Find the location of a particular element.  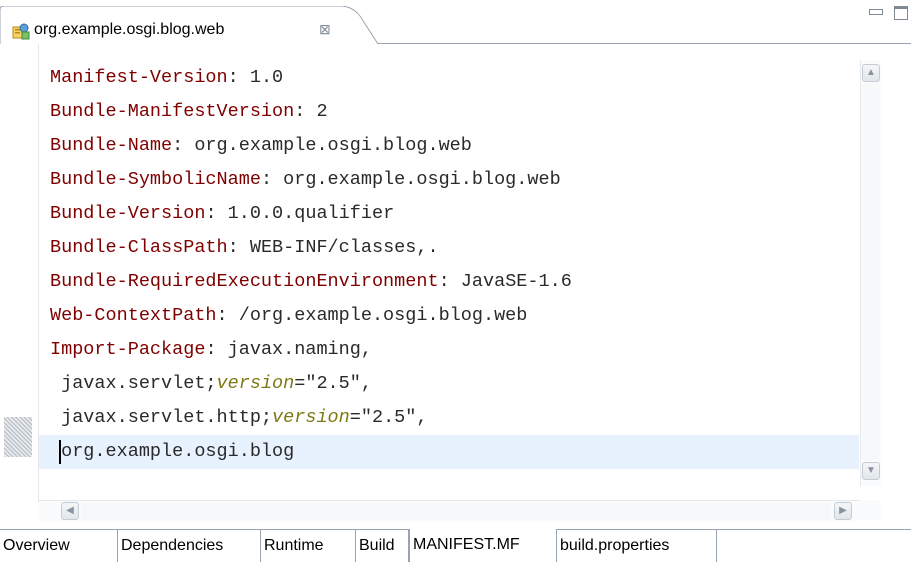

text-cursor is located at coordinates (60, 452).